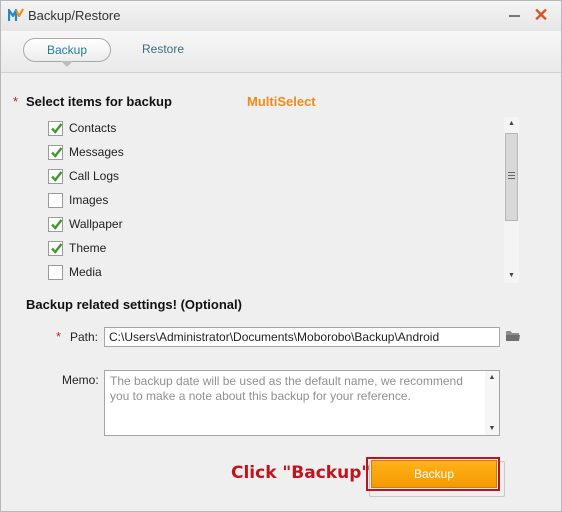 This screenshot has width=562, height=512. Describe the element at coordinates (148, 129) in the screenshot. I see `list-item-contacts: Contacts` at that location.